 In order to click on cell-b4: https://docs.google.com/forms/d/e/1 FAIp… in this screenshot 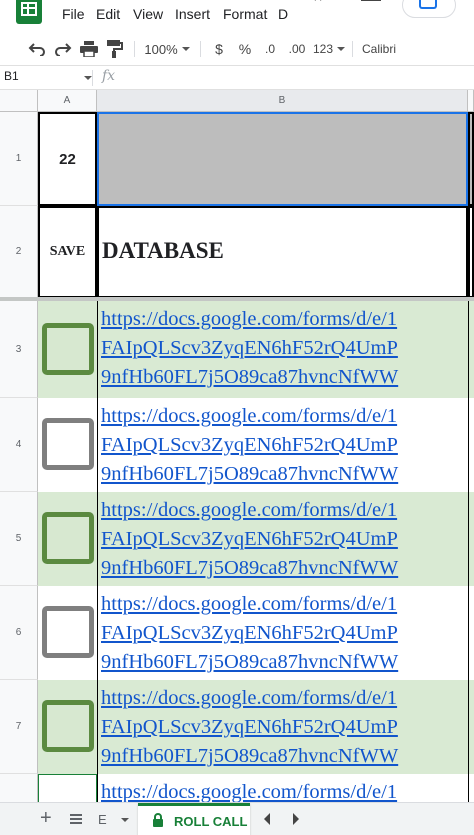, I will do `click(282, 445)`.